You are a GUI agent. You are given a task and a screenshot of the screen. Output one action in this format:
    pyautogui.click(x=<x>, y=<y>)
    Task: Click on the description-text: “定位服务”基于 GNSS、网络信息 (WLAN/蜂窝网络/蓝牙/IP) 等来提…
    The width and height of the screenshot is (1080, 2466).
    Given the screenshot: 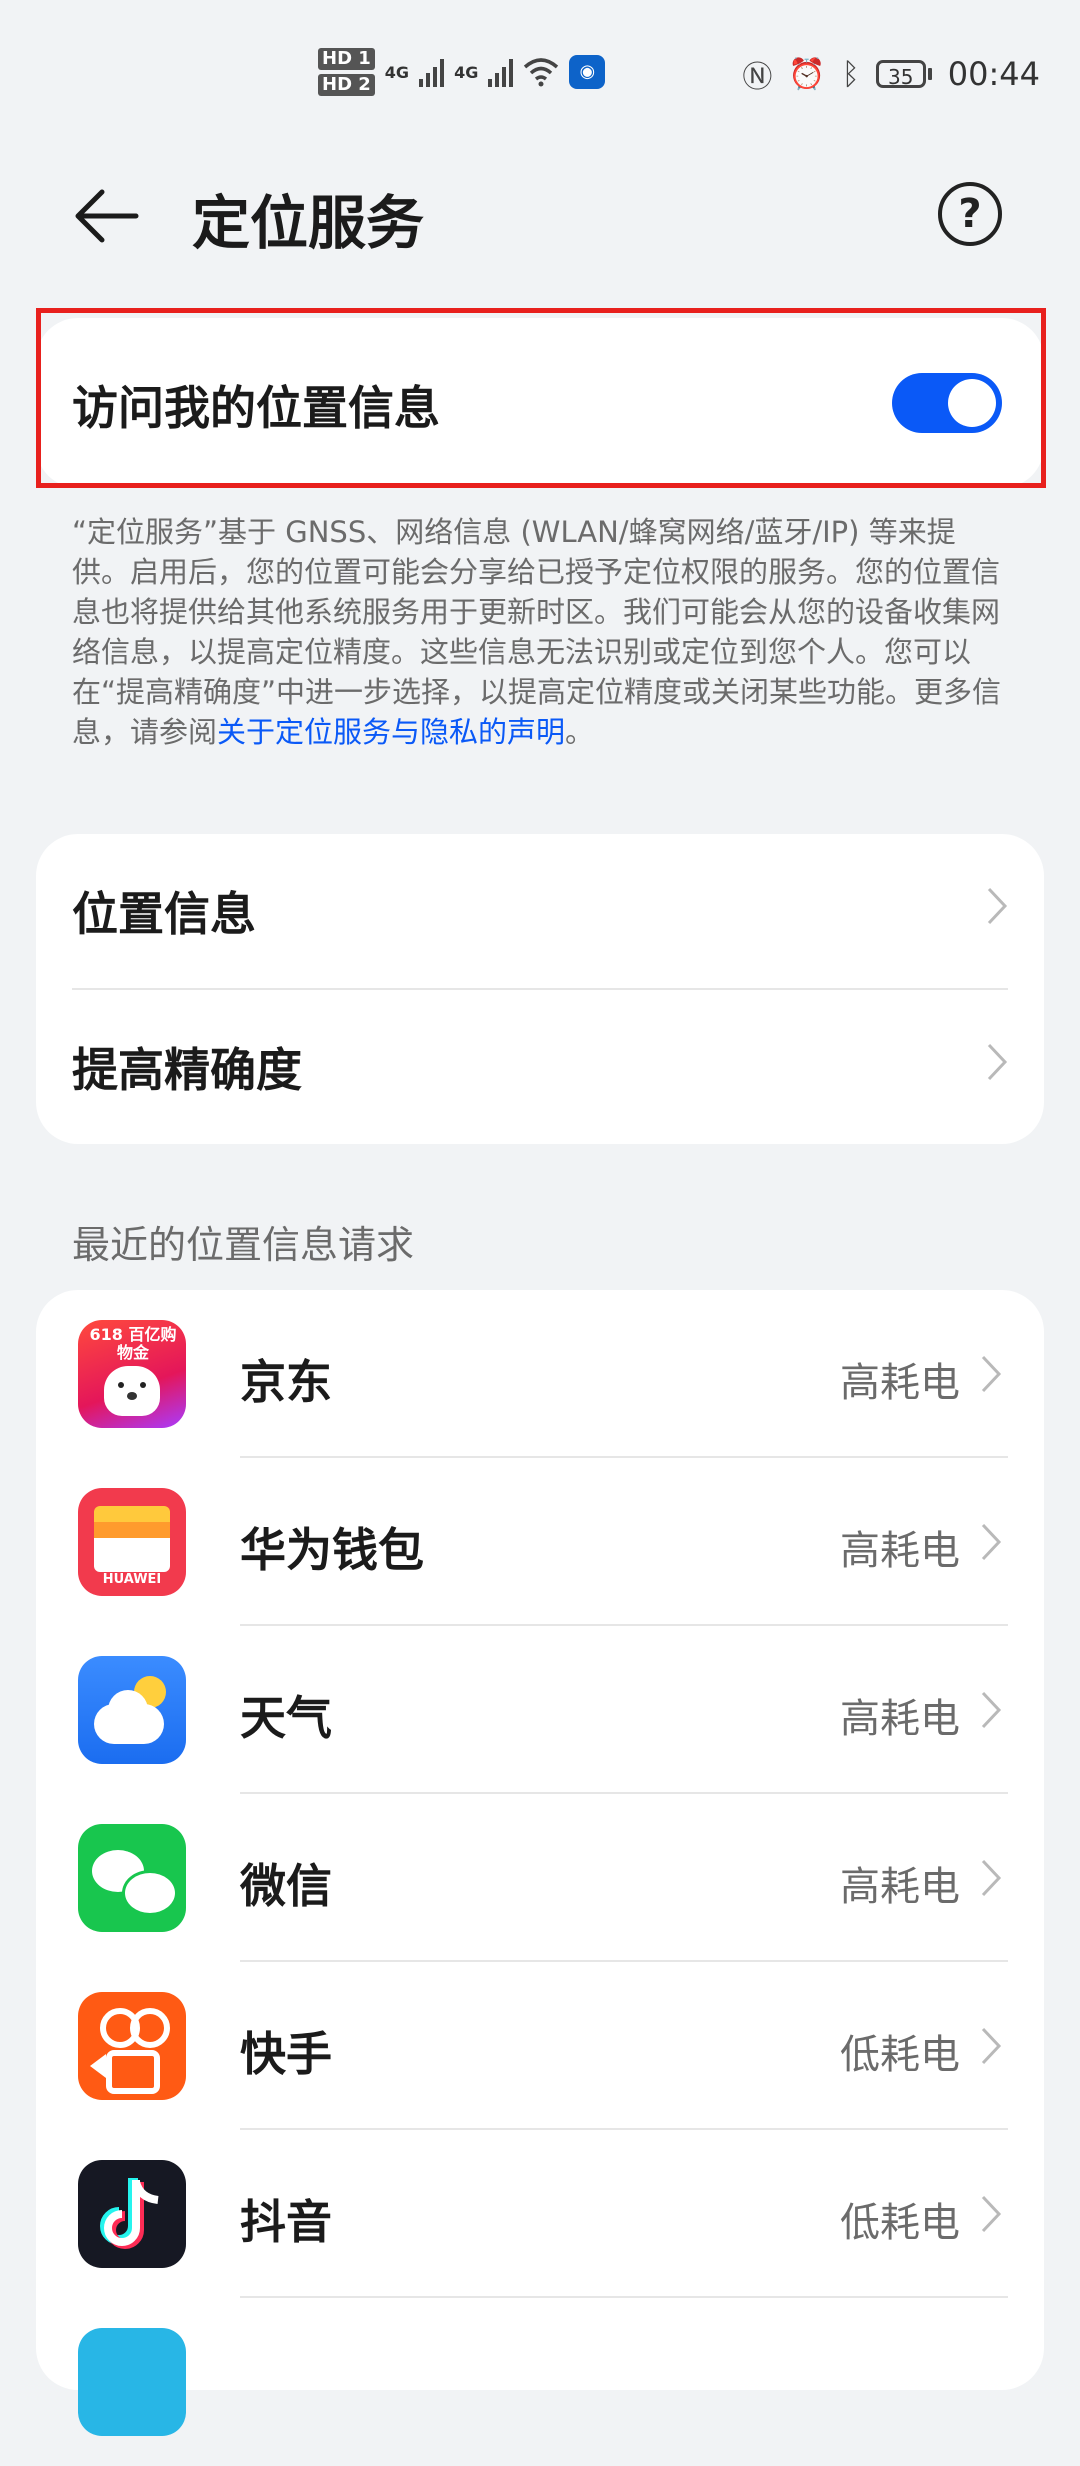 What is the action you would take?
    pyautogui.click(x=537, y=632)
    